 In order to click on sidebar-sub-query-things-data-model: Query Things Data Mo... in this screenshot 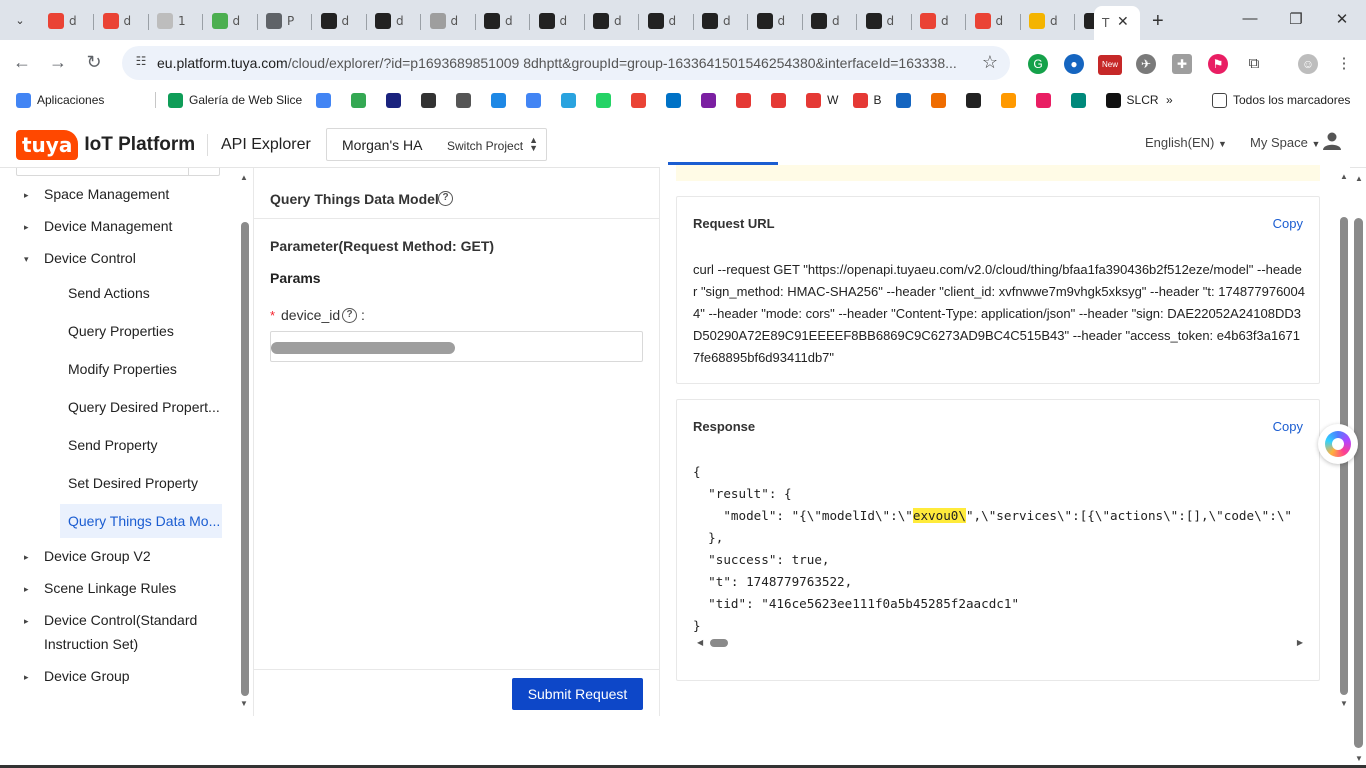, I will do `click(144, 521)`.